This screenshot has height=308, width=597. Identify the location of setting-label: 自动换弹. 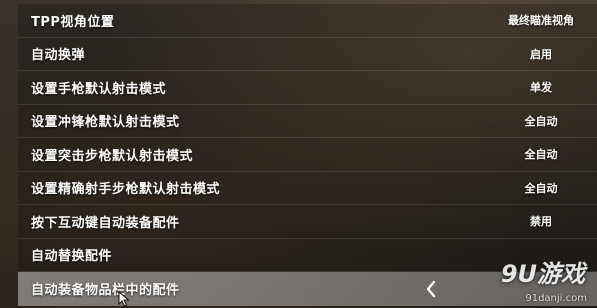
(58, 56).